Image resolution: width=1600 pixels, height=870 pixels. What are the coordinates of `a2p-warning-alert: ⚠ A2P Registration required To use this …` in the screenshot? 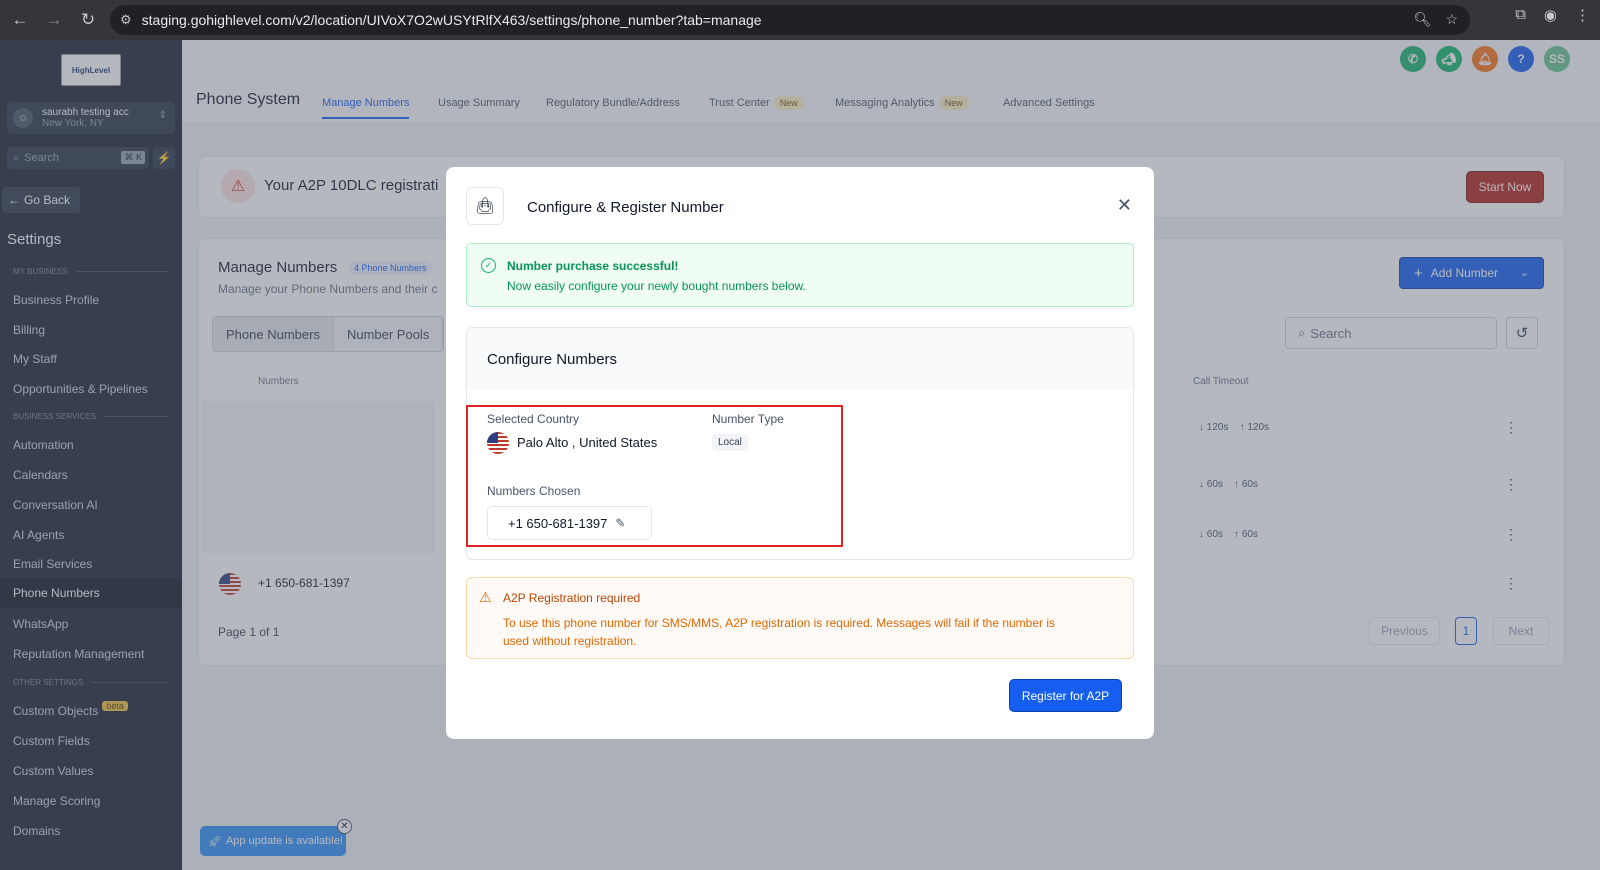 It's located at (800, 618).